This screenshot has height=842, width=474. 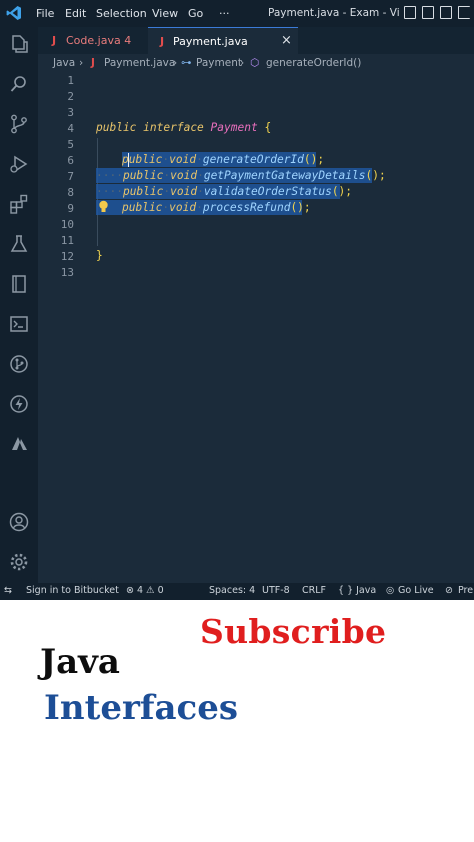 I want to click on line-number: 12, so click(x=67, y=256).